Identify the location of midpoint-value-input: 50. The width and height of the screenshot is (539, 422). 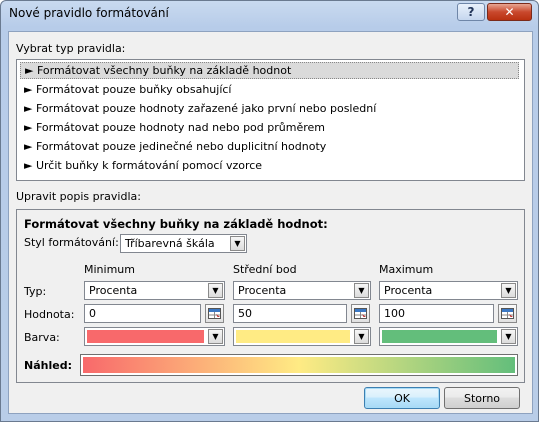
(290, 313).